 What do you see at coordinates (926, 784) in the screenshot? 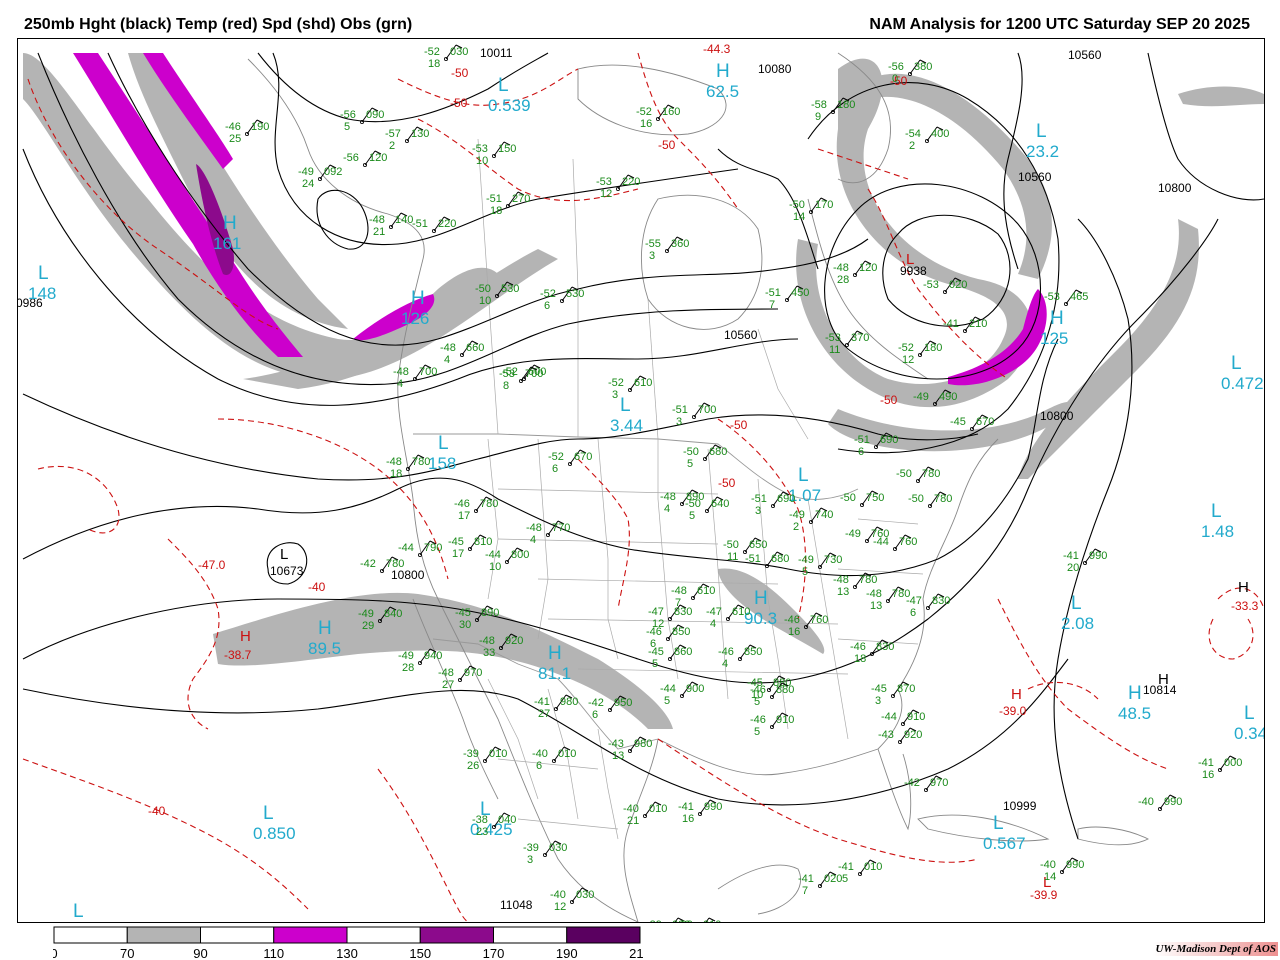
I see `station-observation: -42 970` at bounding box center [926, 784].